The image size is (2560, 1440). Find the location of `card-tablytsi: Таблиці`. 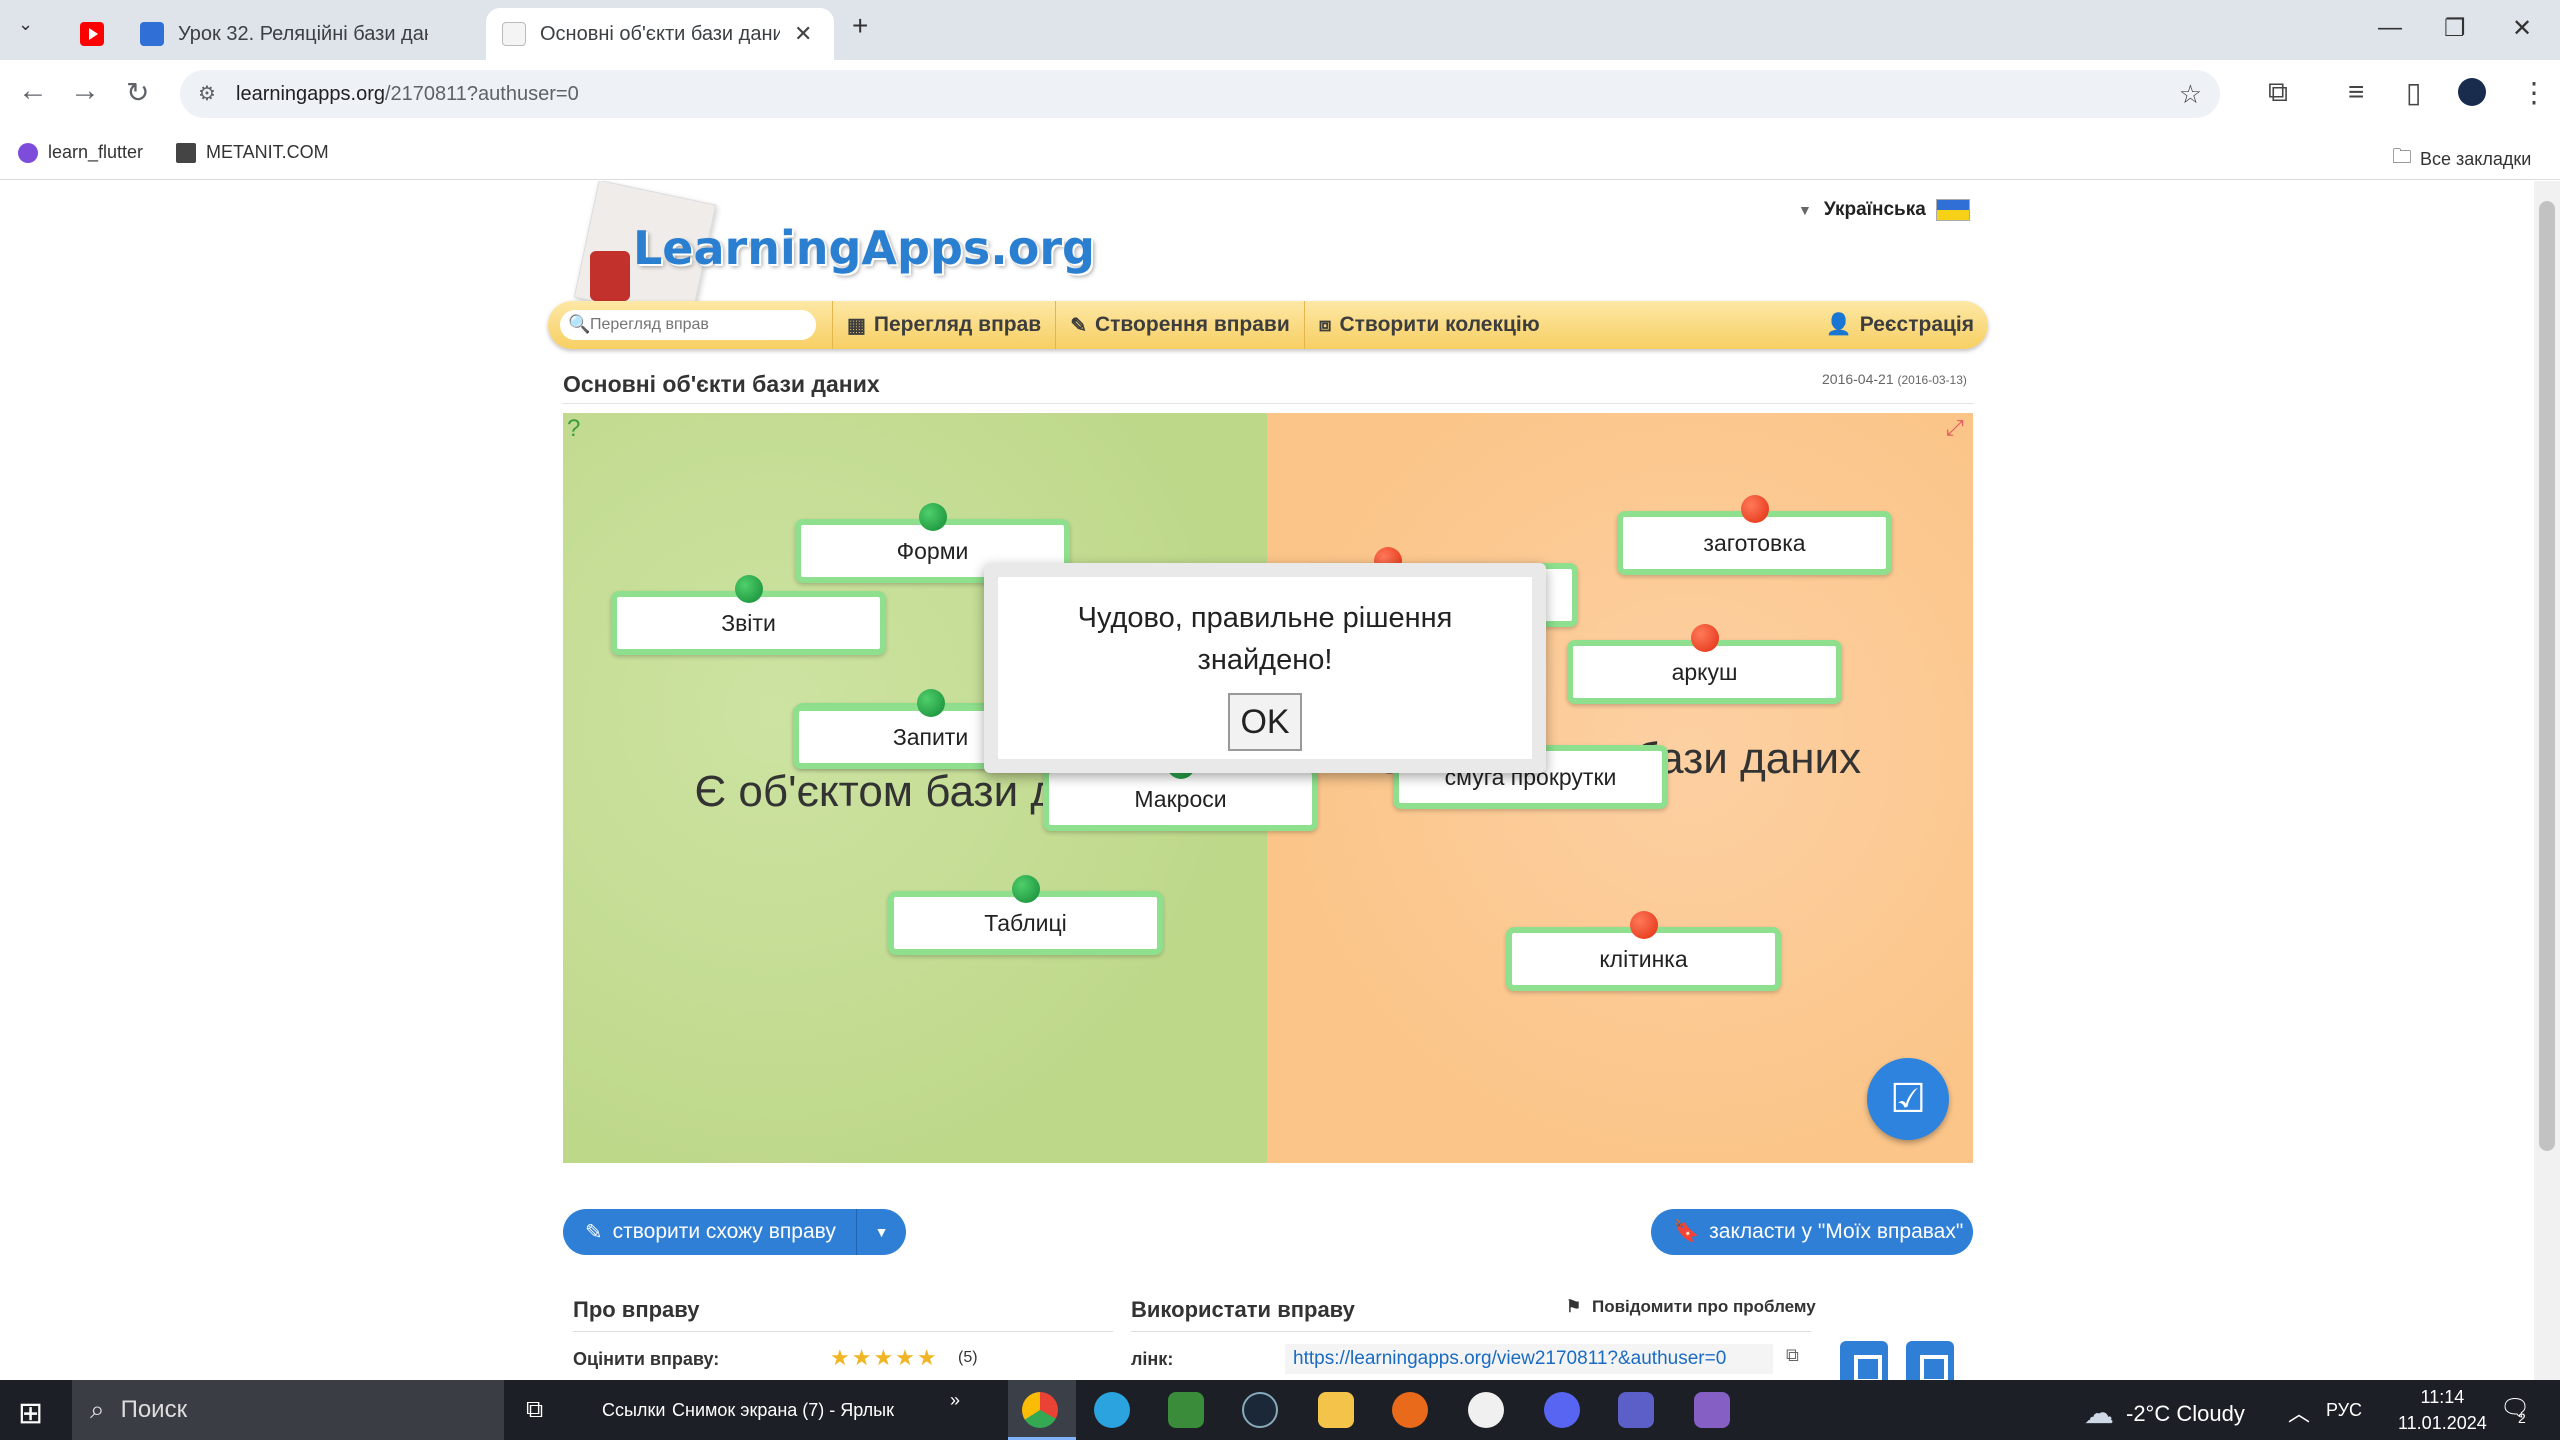

card-tablytsi: Таблиці is located at coordinates (1025, 915).